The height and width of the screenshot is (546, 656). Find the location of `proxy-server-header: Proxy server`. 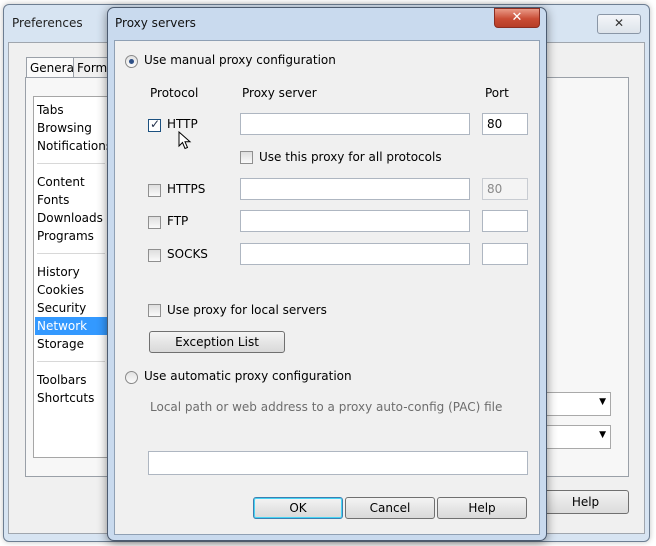

proxy-server-header: Proxy server is located at coordinates (279, 93).